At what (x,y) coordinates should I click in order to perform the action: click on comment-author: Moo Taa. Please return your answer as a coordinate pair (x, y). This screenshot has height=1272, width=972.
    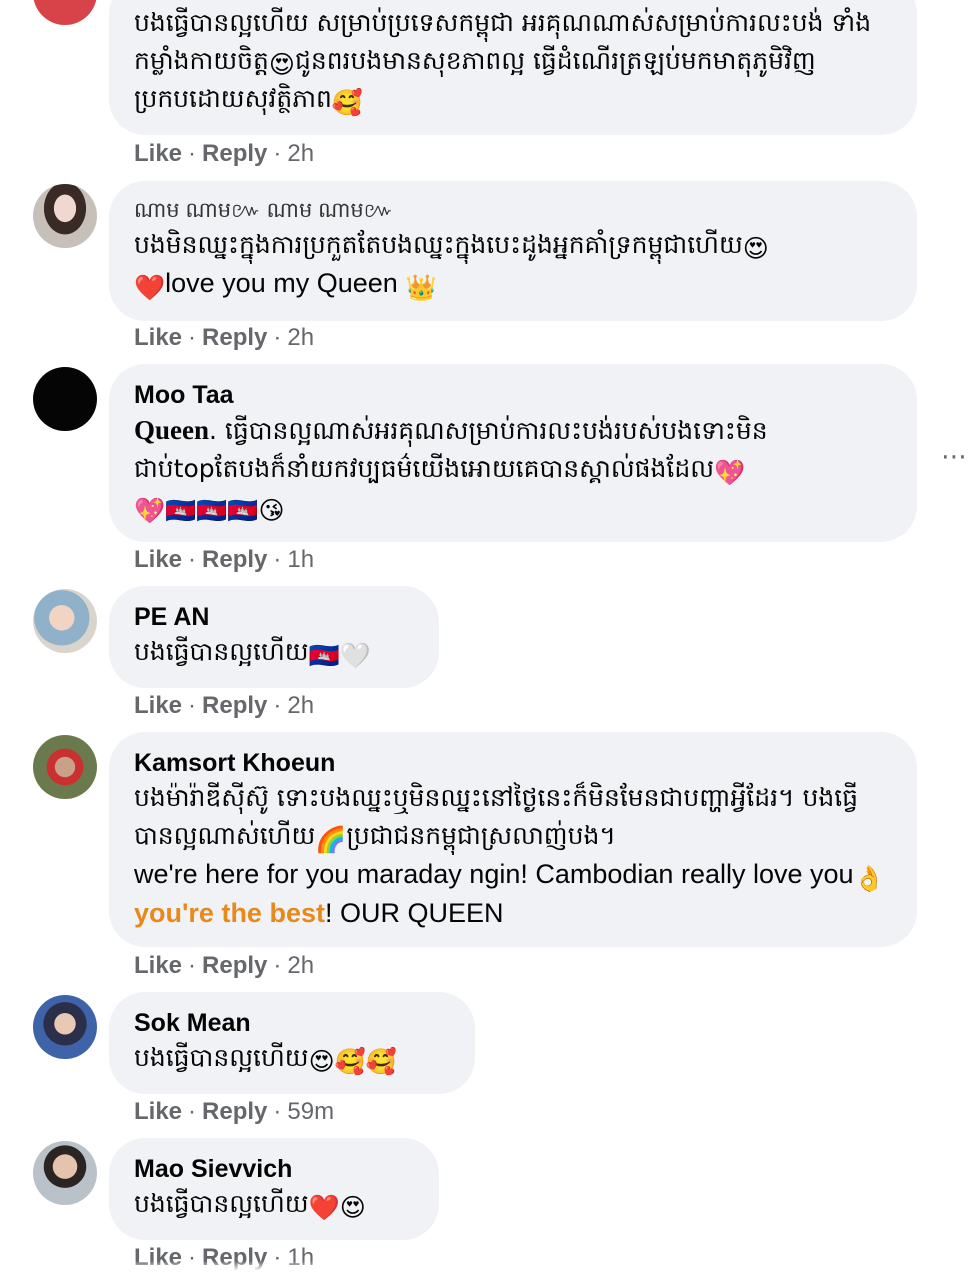
    Looking at the image, I should click on (513, 395).